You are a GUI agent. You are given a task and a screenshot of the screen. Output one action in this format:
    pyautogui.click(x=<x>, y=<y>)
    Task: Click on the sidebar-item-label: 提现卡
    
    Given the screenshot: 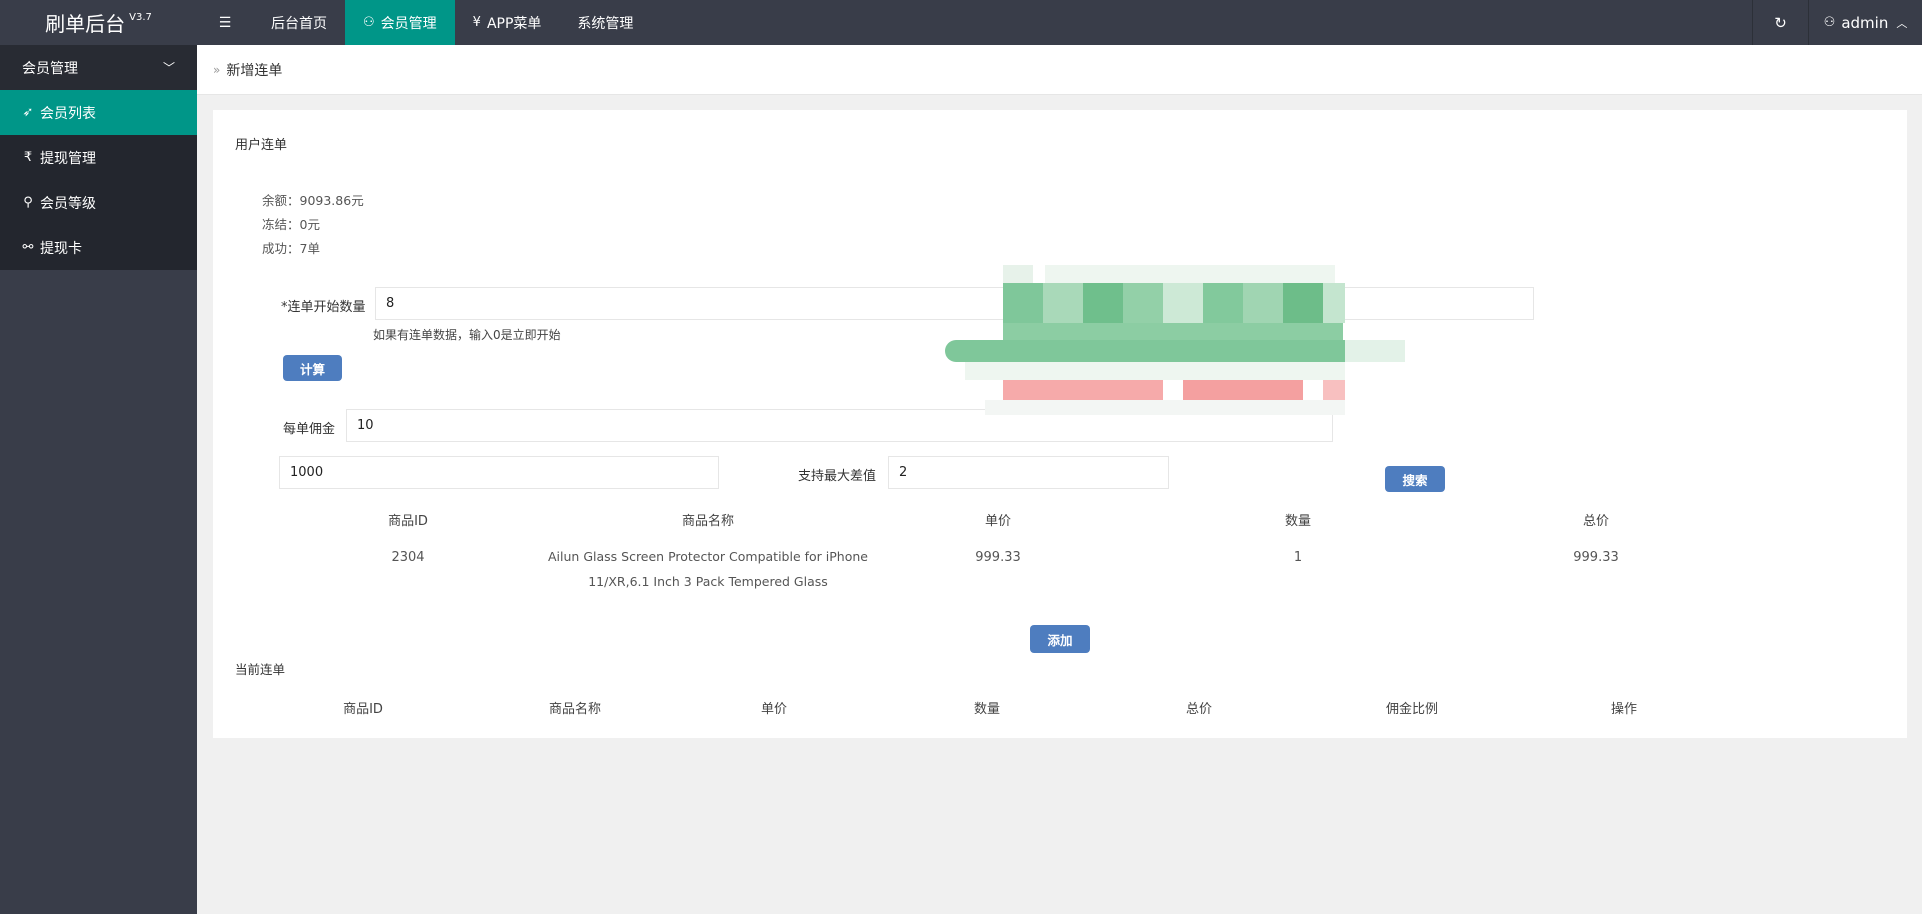 What is the action you would take?
    pyautogui.click(x=61, y=248)
    